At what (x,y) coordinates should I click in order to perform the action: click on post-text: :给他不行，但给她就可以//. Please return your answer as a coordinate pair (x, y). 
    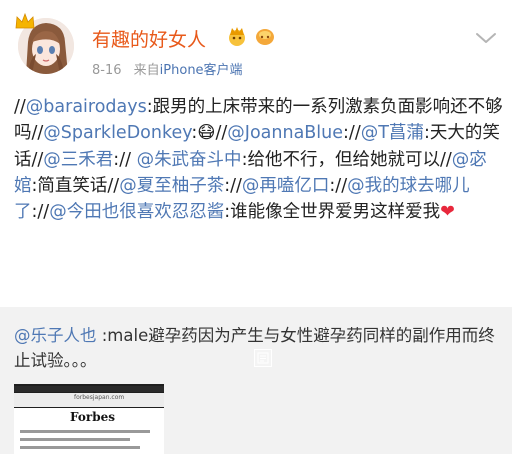
    Looking at the image, I should click on (346, 159).